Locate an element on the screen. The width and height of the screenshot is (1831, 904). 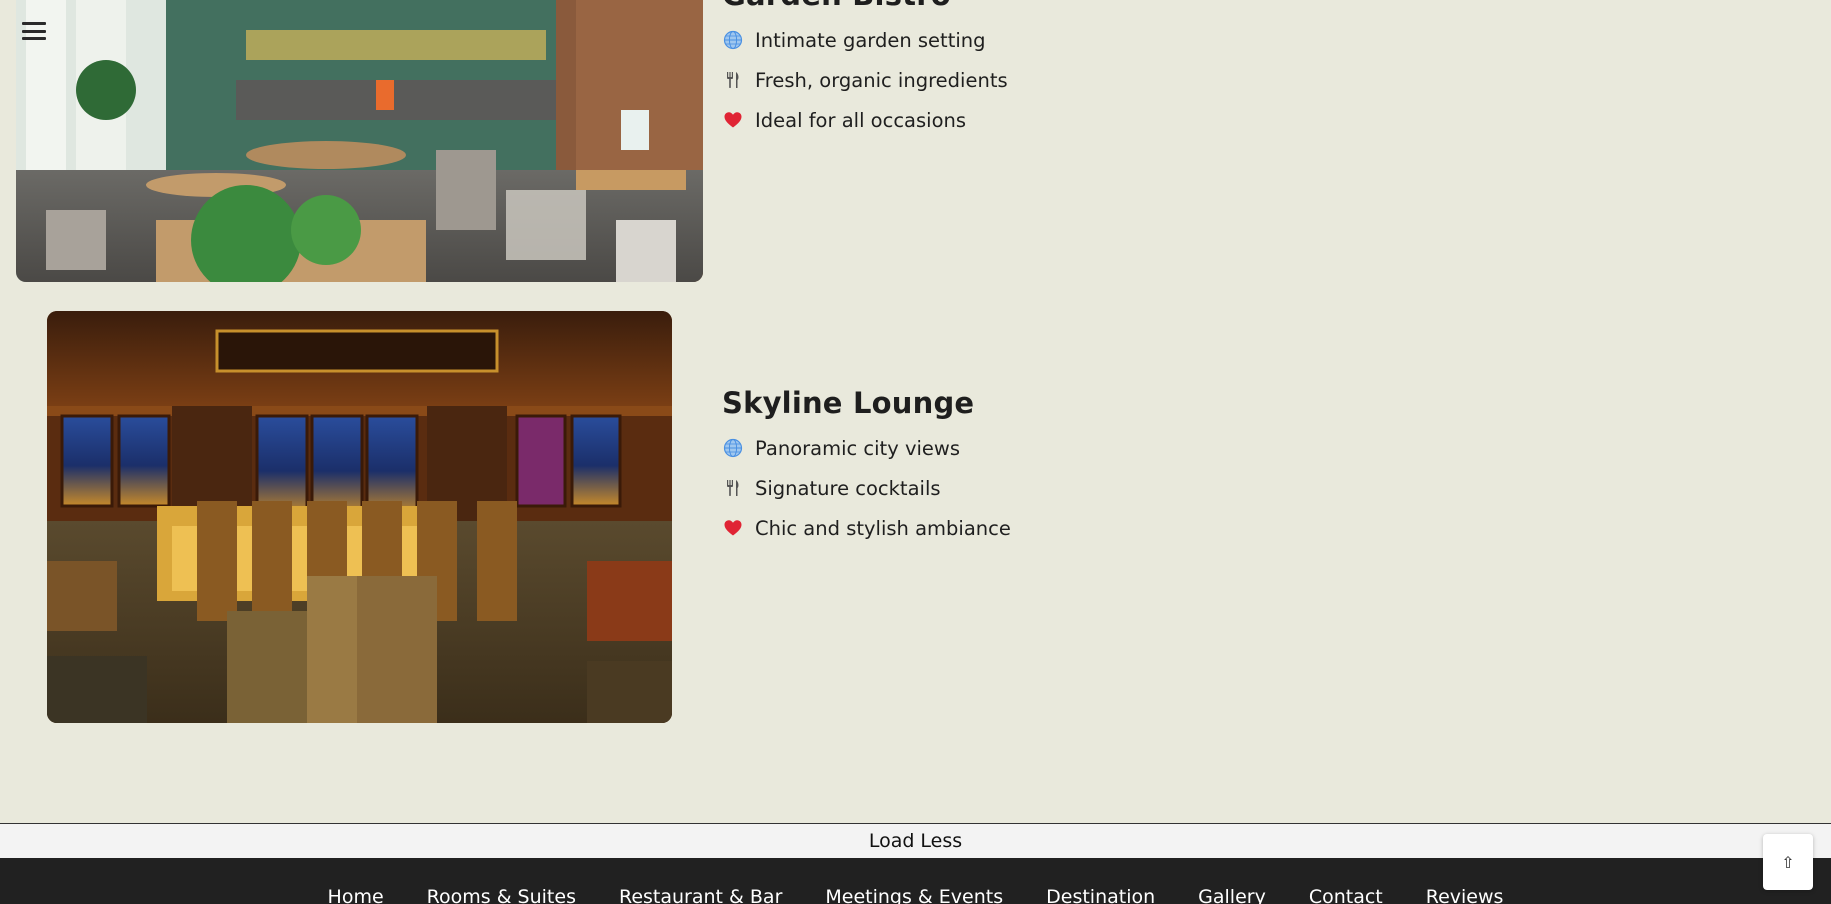
footer-link-restaurant-bar: Restaurant & Bar is located at coordinates (700, 895).